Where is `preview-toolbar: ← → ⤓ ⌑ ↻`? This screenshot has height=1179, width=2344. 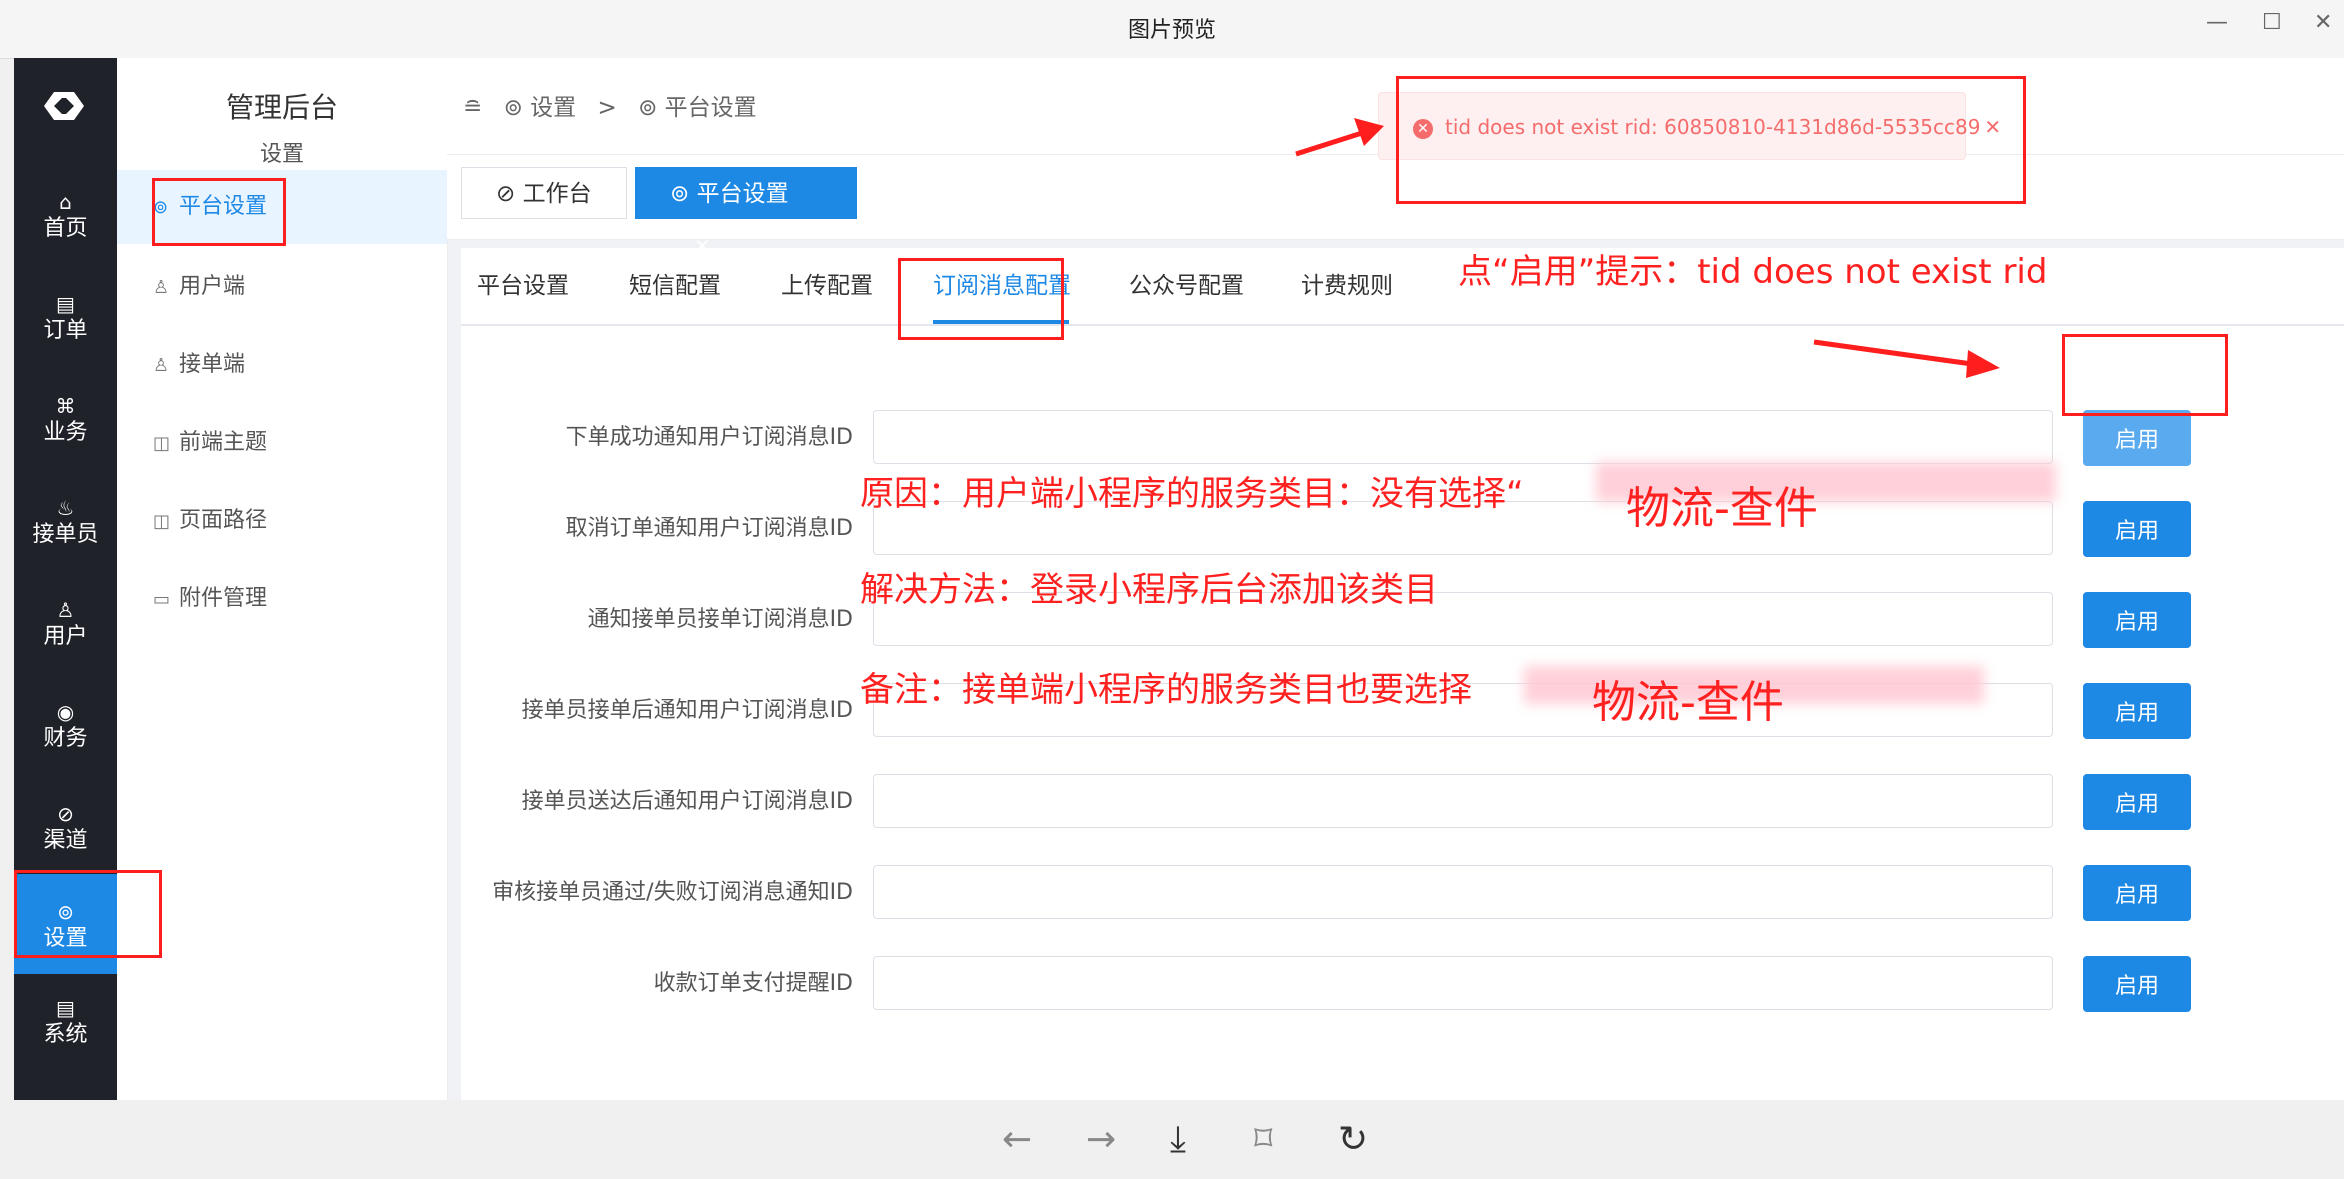
preview-toolbar: ← → ⤓ ⌑ ↻ is located at coordinates (1172, 1139).